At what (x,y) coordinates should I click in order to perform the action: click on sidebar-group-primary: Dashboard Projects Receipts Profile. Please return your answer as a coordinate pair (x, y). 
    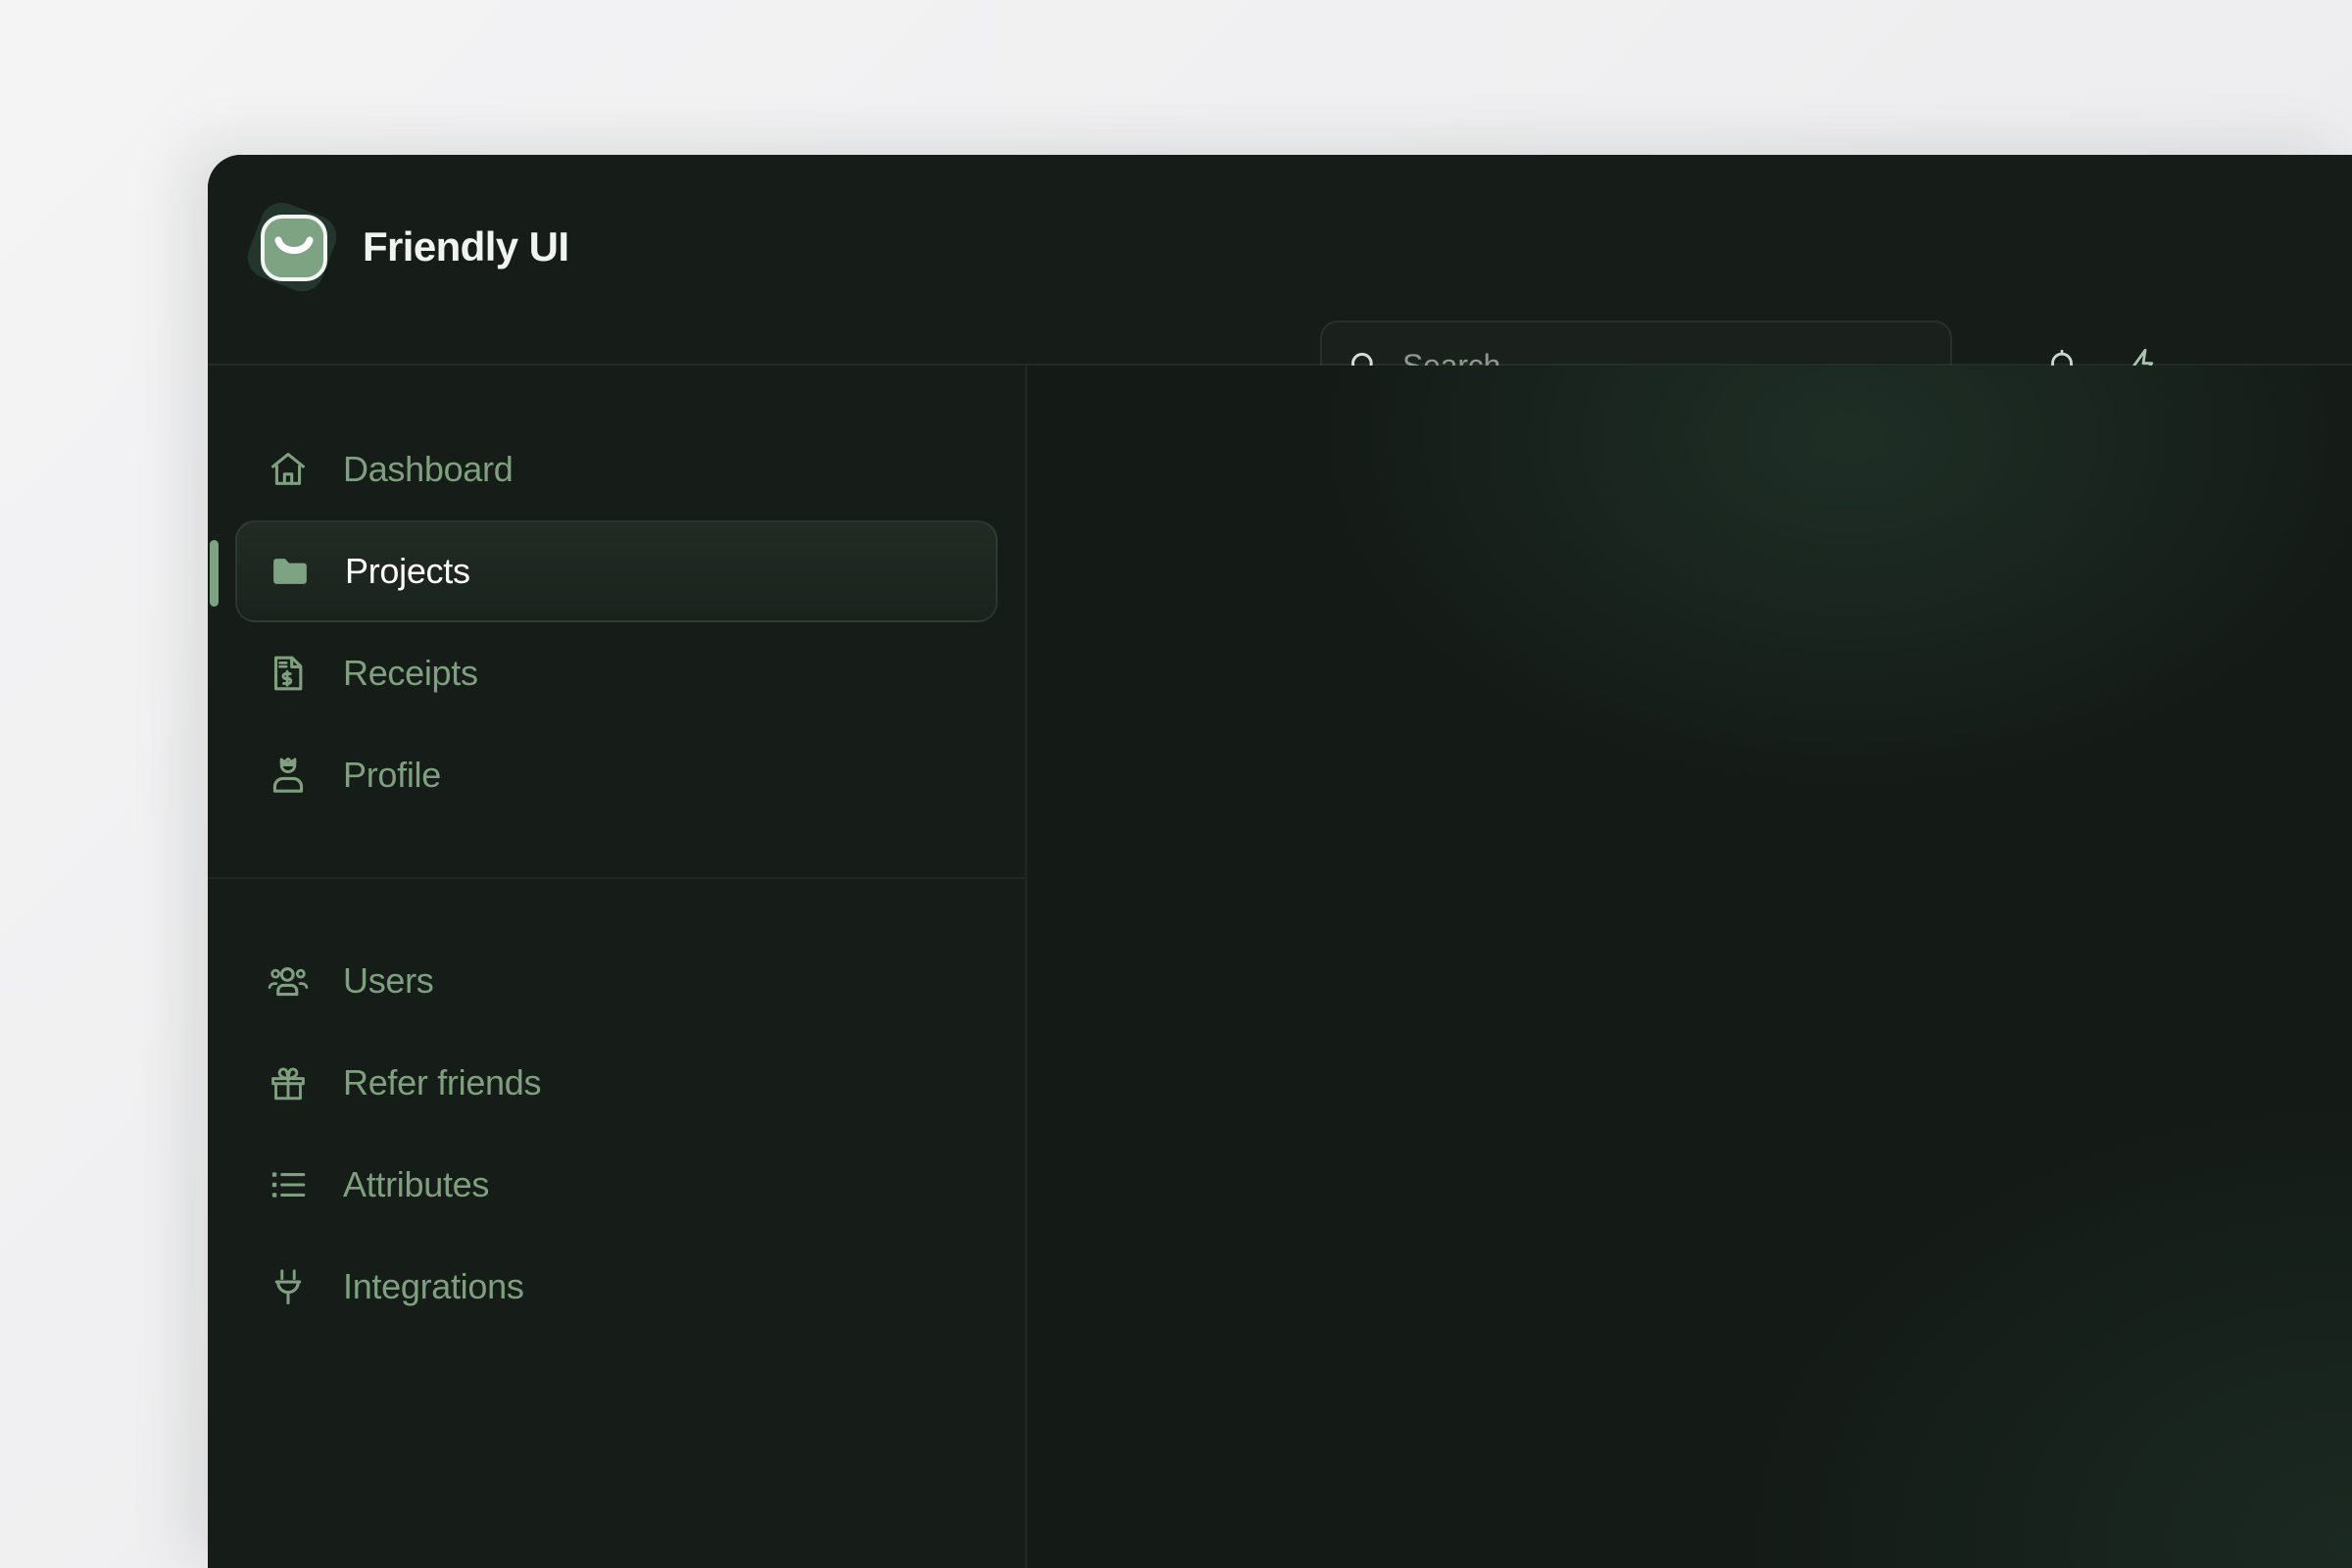
    Looking at the image, I should click on (616, 622).